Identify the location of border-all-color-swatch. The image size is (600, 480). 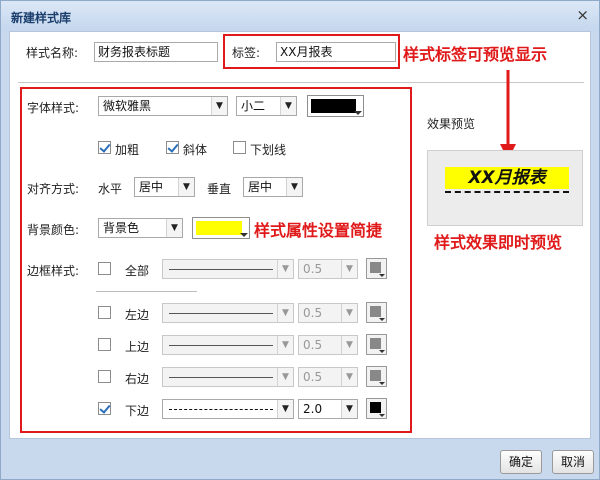
(375, 267).